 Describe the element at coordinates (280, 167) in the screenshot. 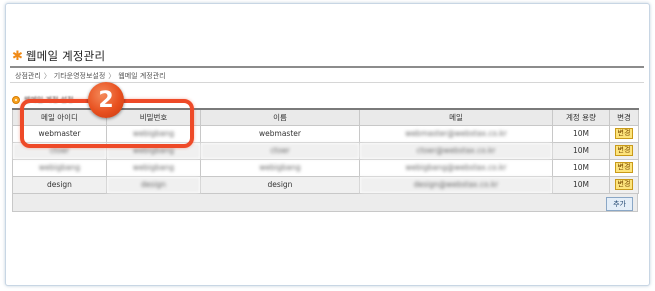

I see `cell-name: webigbang` at that location.